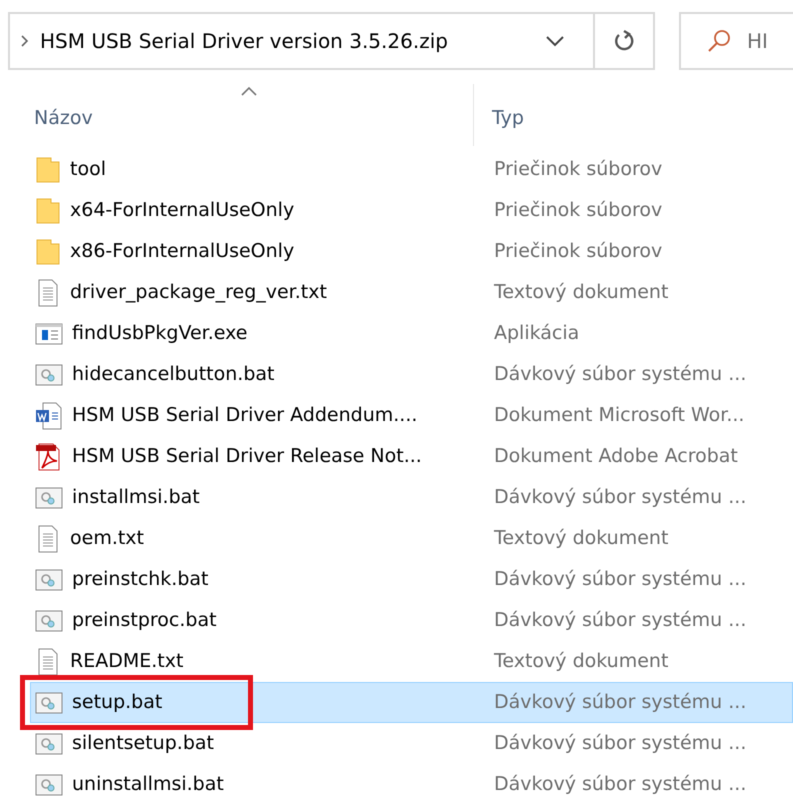 This screenshot has height=812, width=793. I want to click on column-header: Názov, so click(63, 118).